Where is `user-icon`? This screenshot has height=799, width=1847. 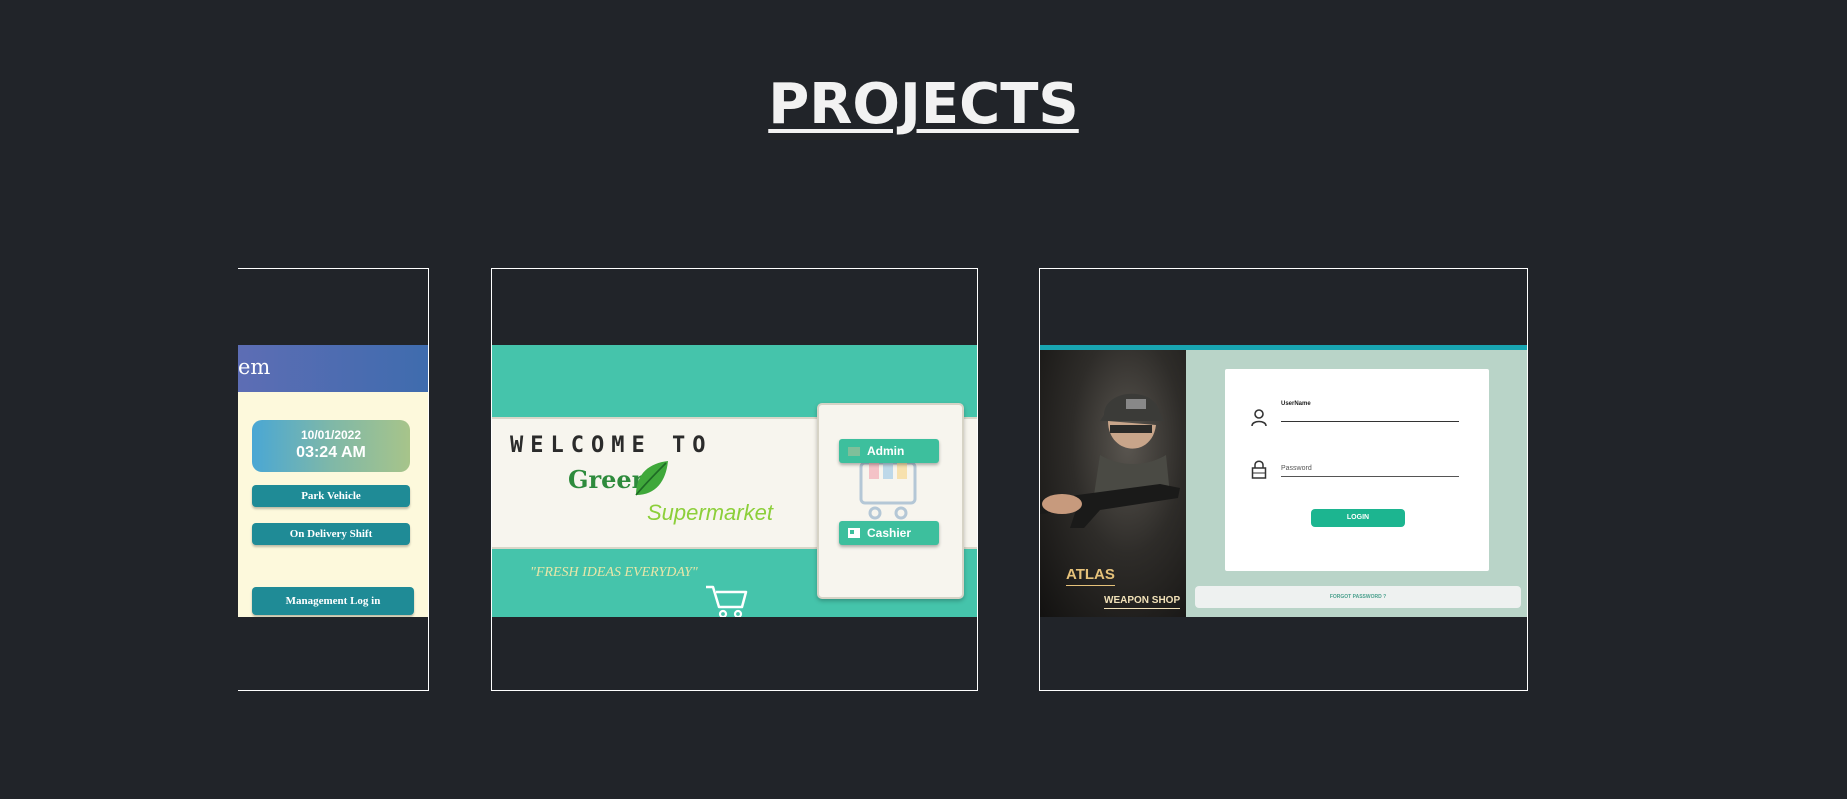 user-icon is located at coordinates (1259, 418).